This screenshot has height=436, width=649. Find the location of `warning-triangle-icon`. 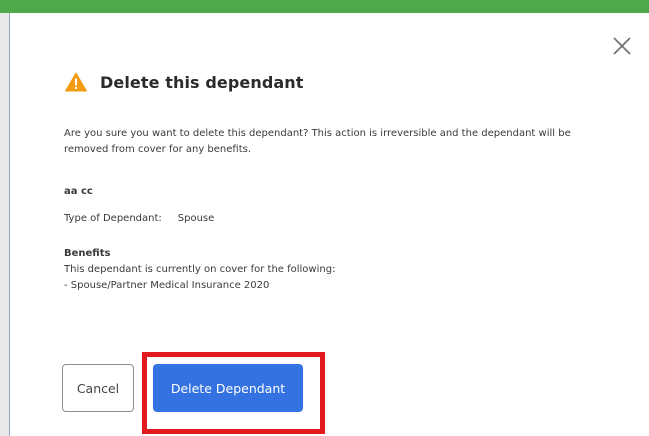

warning-triangle-icon is located at coordinates (76, 82).